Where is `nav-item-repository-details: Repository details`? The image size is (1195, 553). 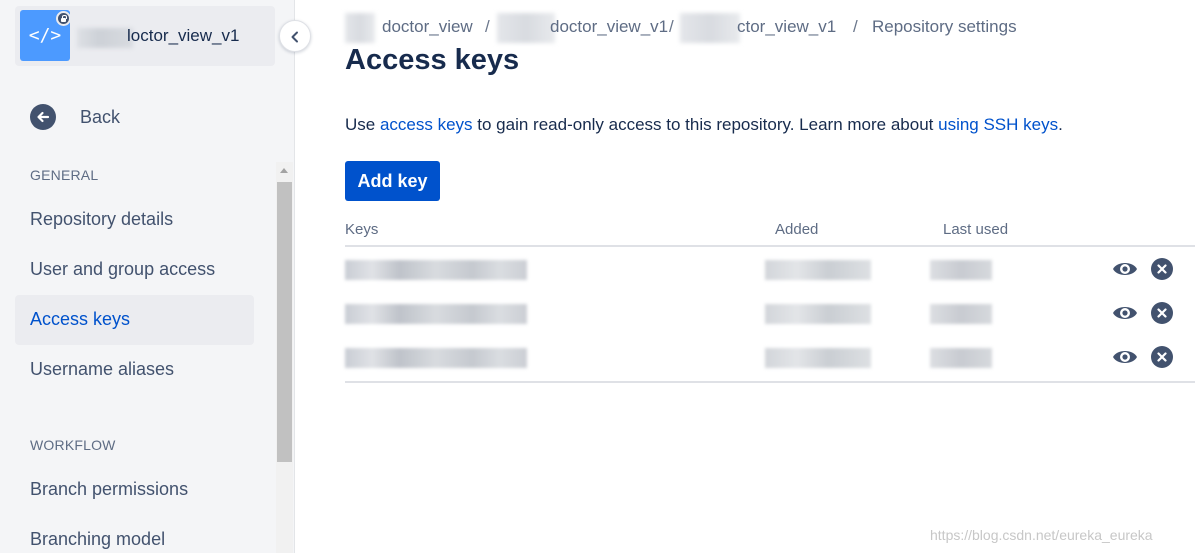
nav-item-repository-details: Repository details is located at coordinates (134, 220).